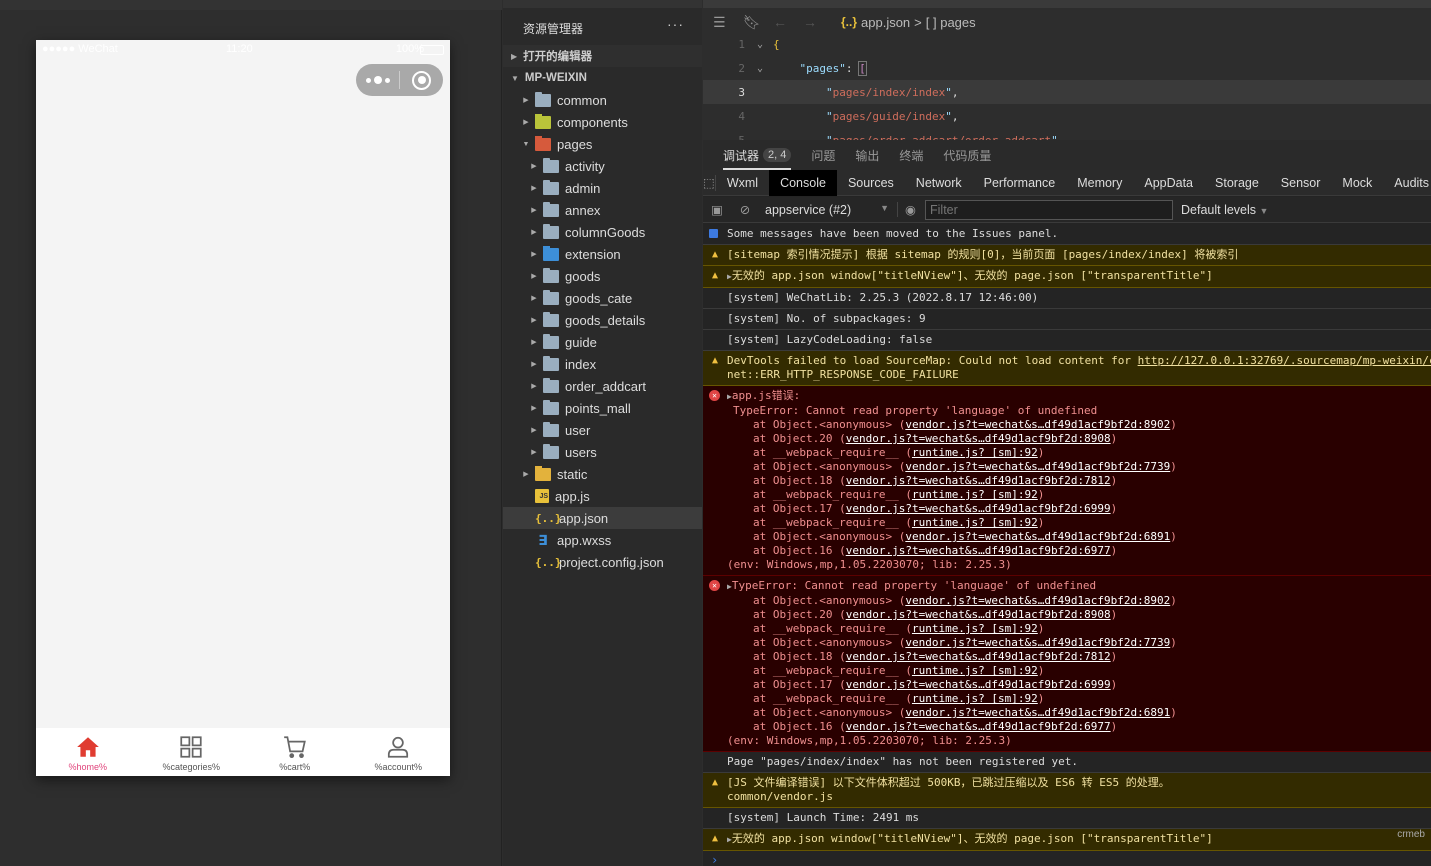  What do you see at coordinates (602, 56) in the screenshot?
I see `open-editors-section: ▶ 打开的编辑器` at bounding box center [602, 56].